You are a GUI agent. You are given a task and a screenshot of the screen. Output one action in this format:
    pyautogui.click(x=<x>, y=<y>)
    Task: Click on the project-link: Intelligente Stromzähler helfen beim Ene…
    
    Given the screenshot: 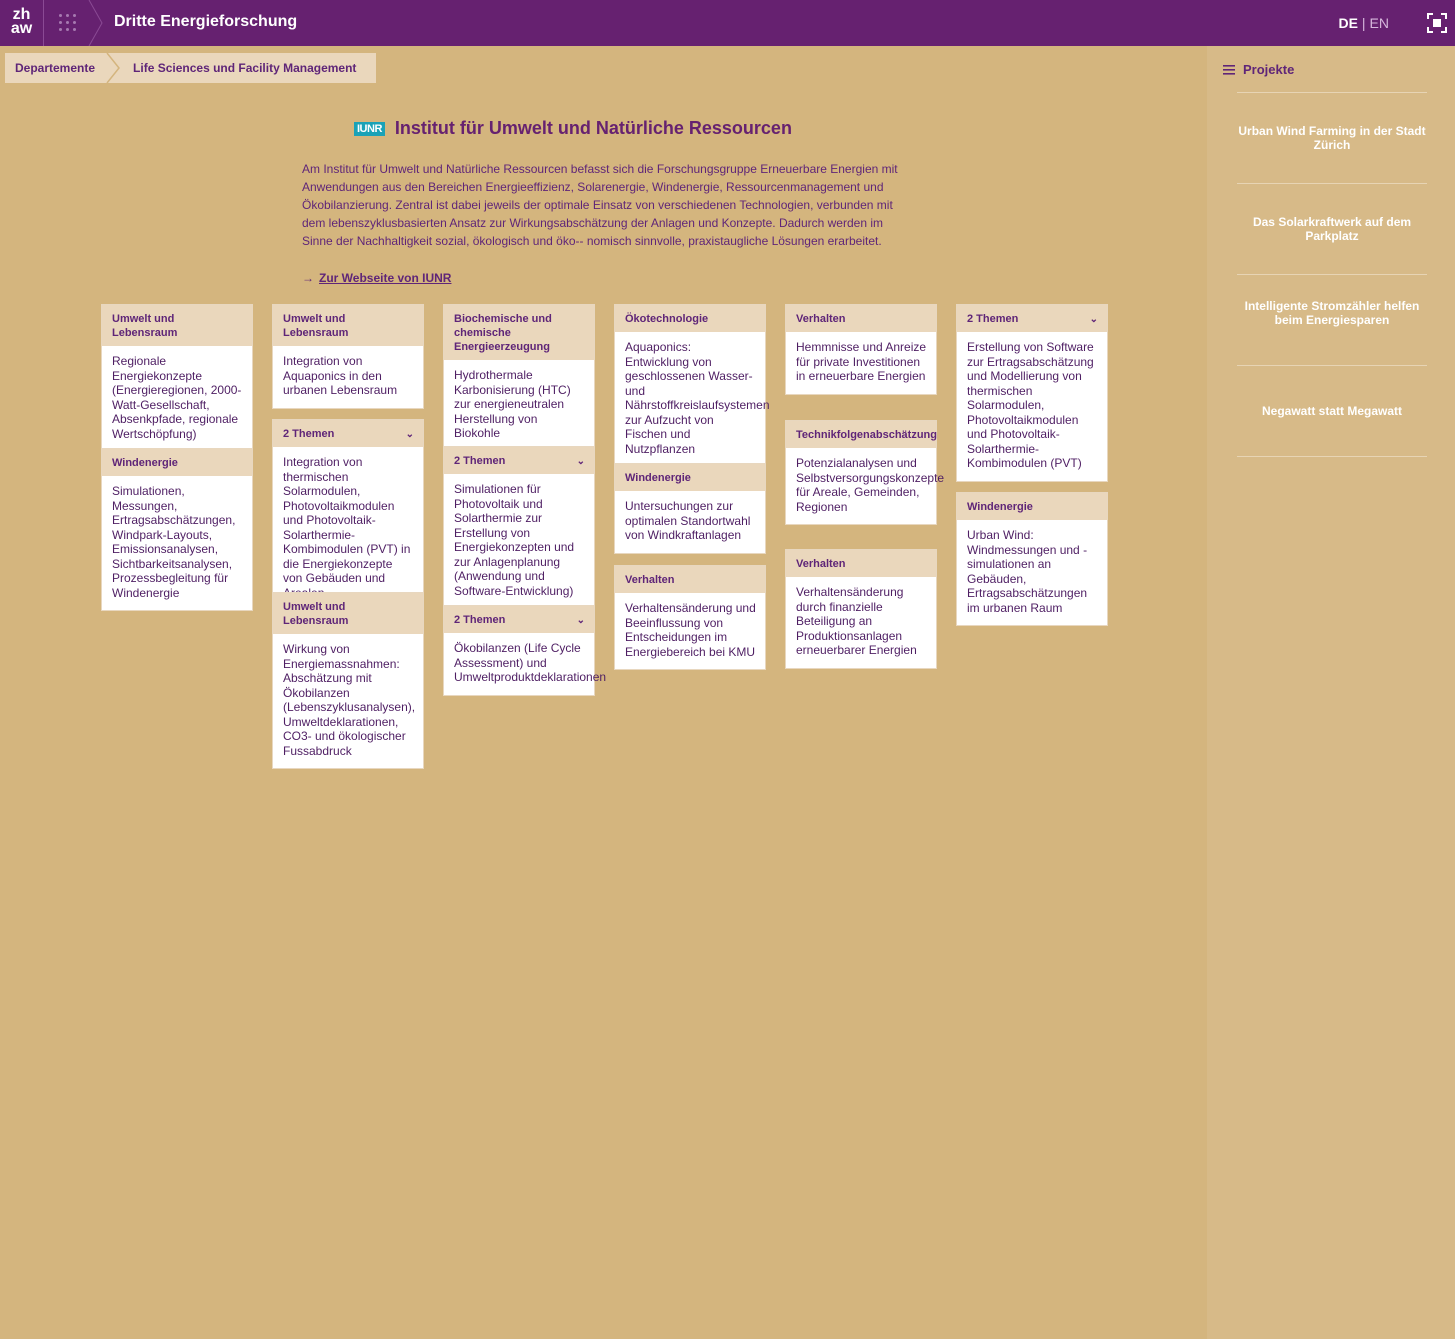 What is the action you would take?
    pyautogui.click(x=1332, y=313)
    